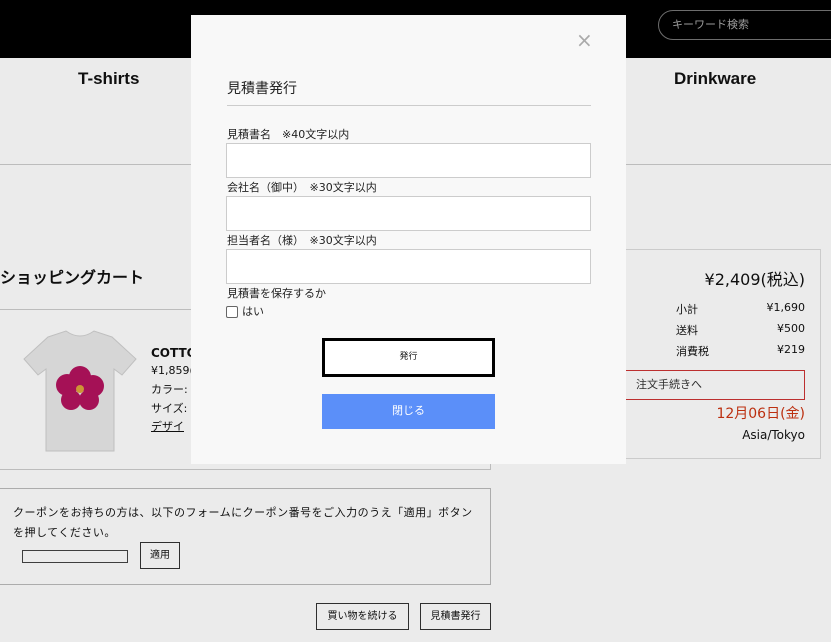  What do you see at coordinates (408, 357) in the screenshot?
I see `issue-button: 発行` at bounding box center [408, 357].